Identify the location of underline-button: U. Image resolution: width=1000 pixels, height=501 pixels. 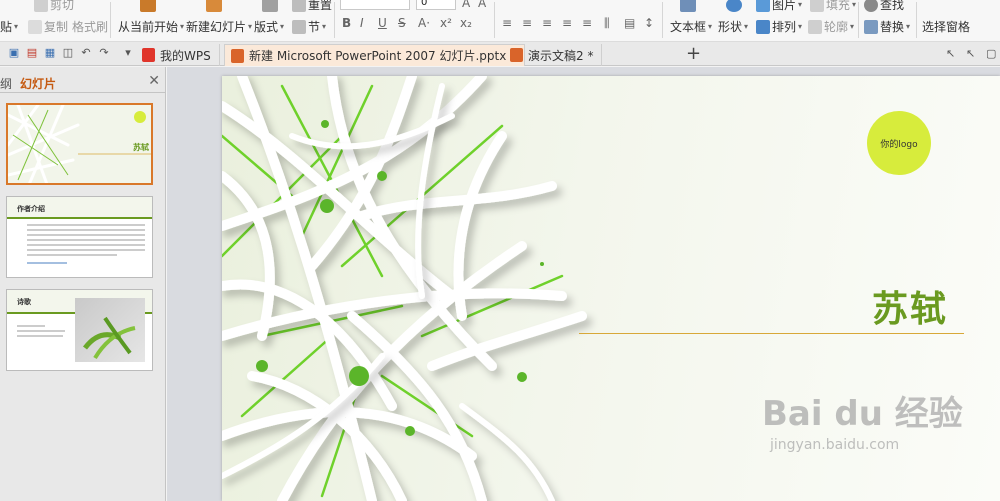
(382, 23).